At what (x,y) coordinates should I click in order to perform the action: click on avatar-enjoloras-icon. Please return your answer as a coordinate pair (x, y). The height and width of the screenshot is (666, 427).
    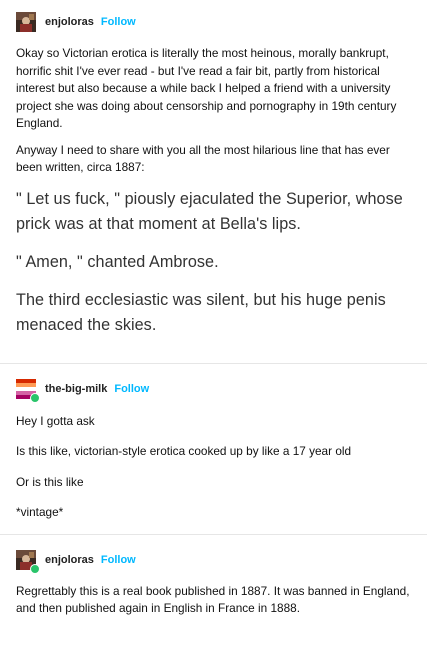
    Looking at the image, I should click on (26, 22).